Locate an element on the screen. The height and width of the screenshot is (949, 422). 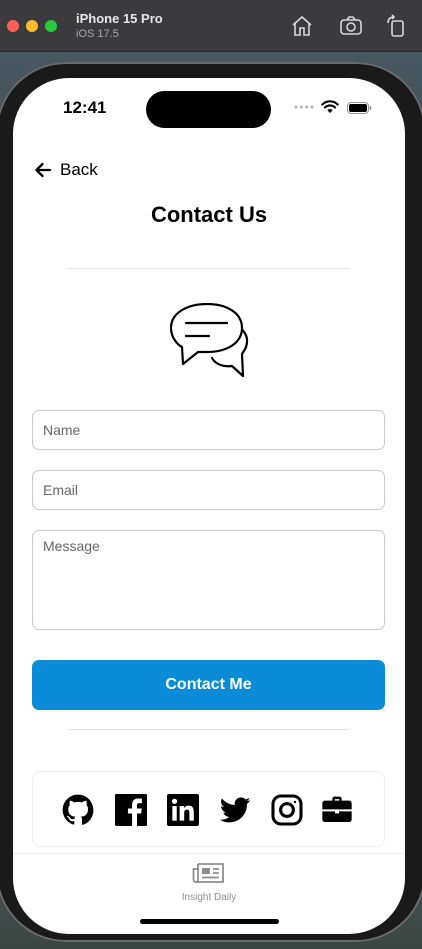
screenshot-icon is located at coordinates (351, 26).